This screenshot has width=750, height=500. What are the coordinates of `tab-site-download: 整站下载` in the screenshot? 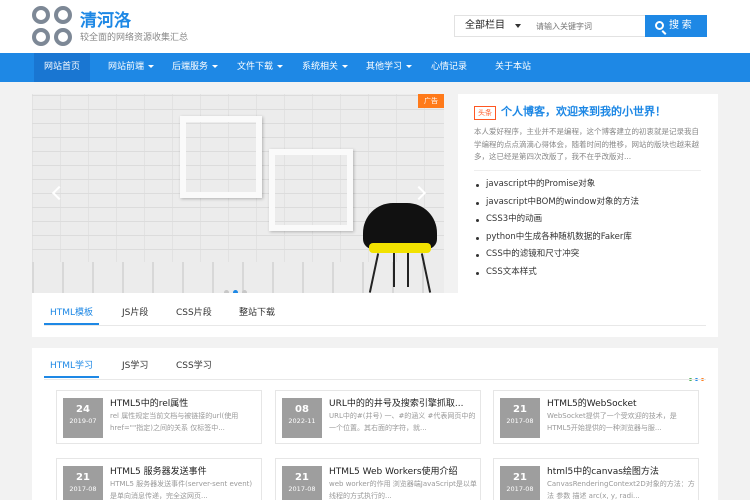 It's located at (257, 315).